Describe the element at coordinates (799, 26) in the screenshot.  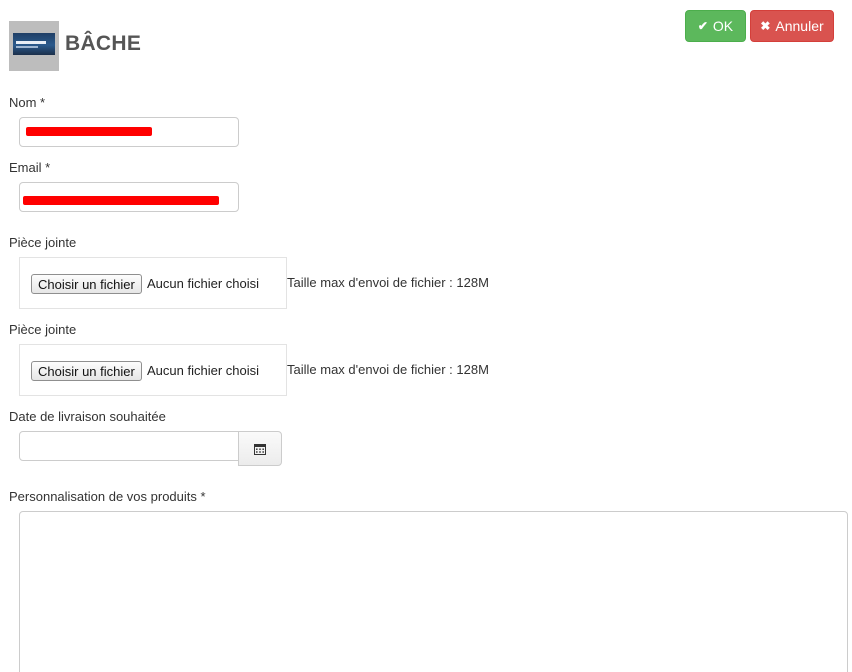
I see `cancel-button-label: Annuler` at that location.